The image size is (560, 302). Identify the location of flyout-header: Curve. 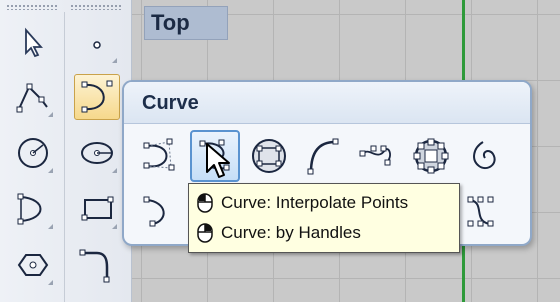
(327, 103).